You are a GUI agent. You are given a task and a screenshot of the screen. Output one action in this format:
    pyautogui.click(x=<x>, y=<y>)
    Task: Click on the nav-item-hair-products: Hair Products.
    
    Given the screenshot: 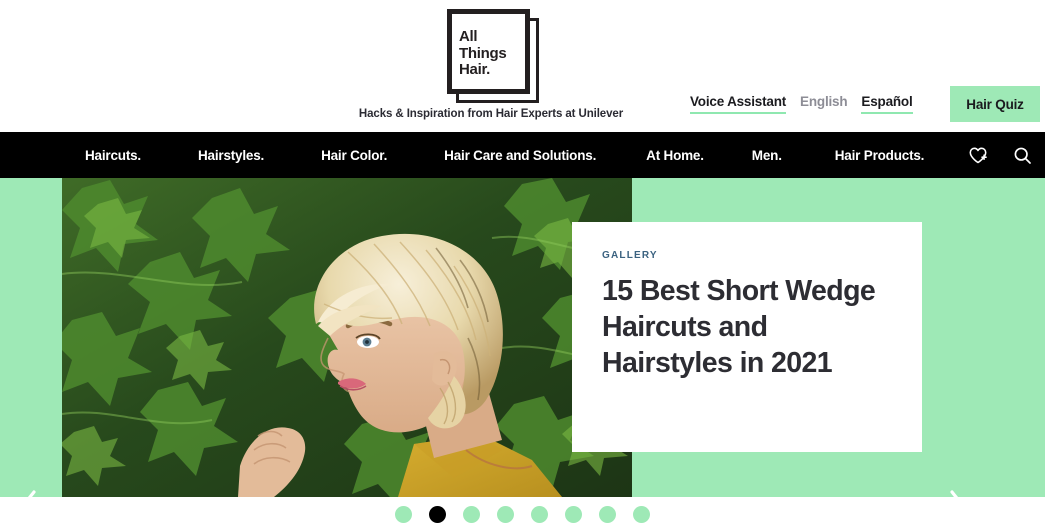 What is the action you would take?
    pyautogui.click(x=880, y=155)
    